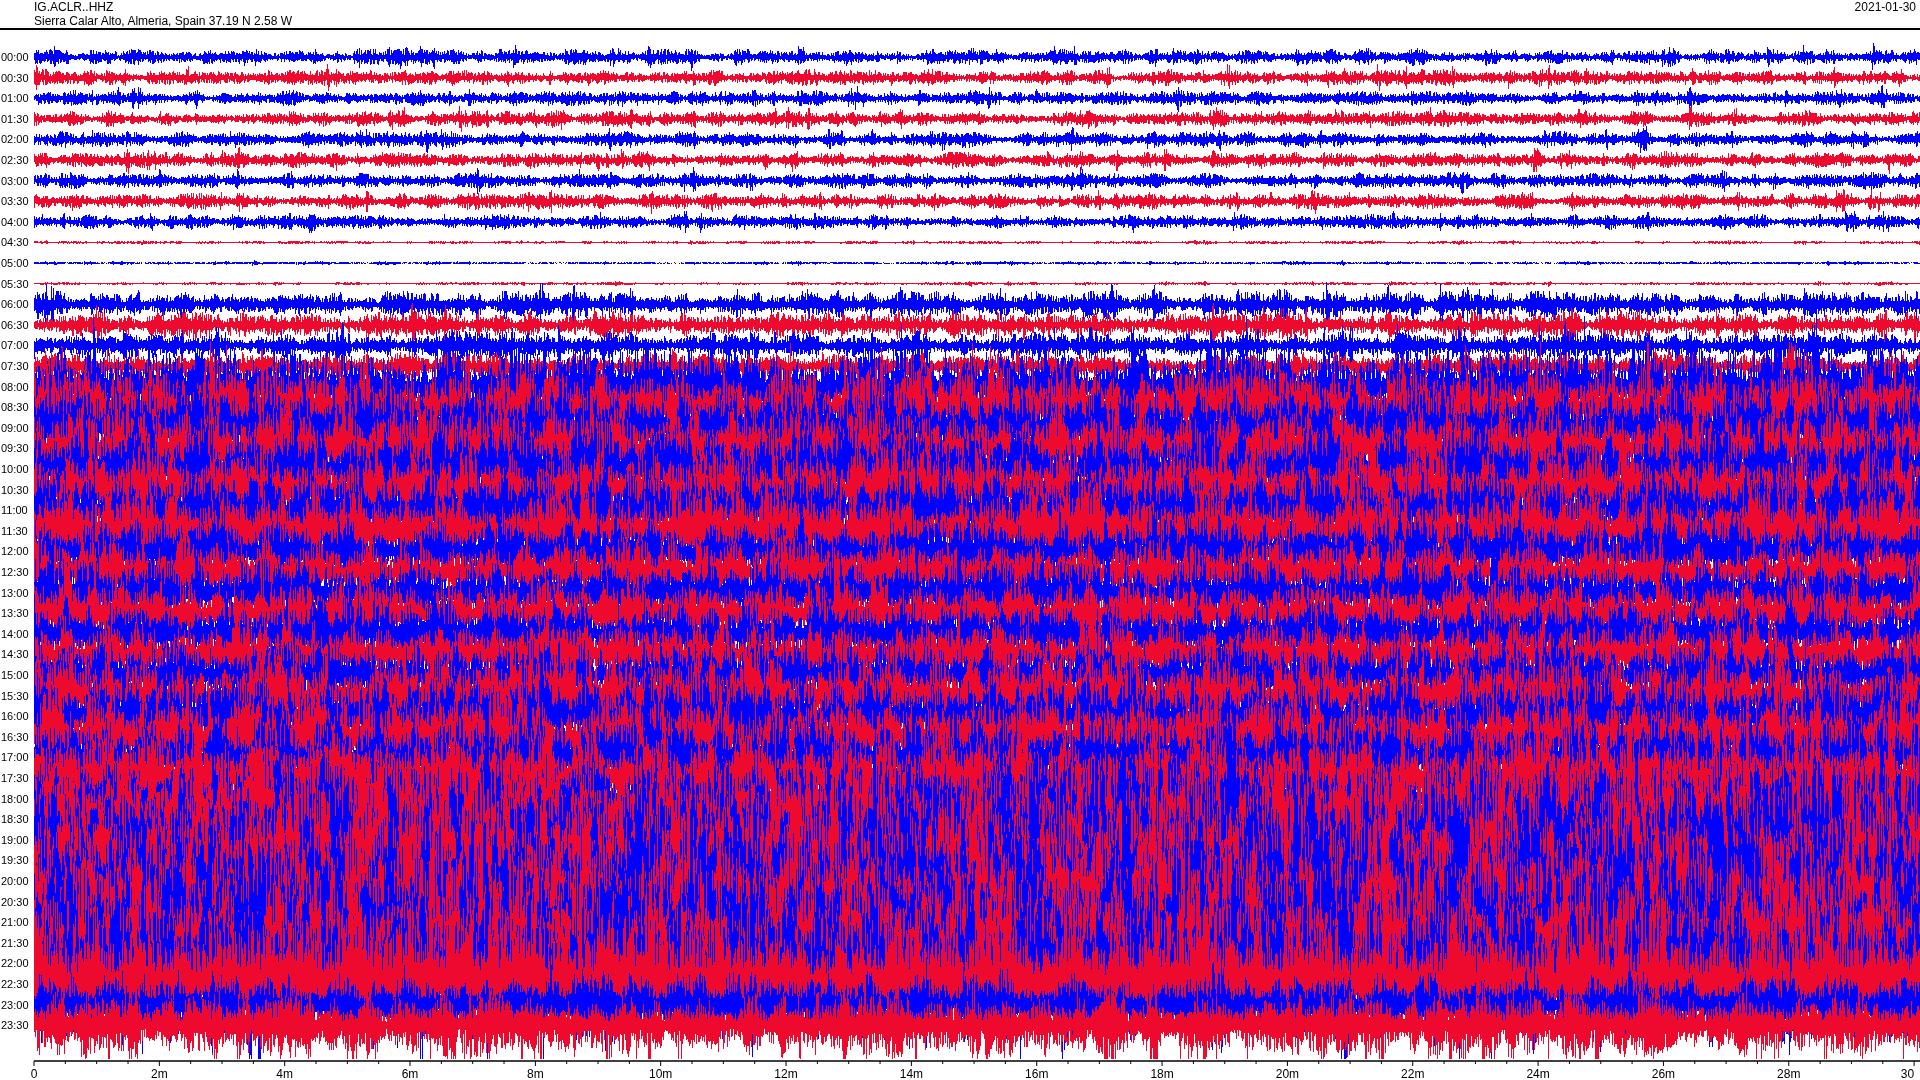  Describe the element at coordinates (15, 1025) in the screenshot. I see `time-label: 23:30` at that location.